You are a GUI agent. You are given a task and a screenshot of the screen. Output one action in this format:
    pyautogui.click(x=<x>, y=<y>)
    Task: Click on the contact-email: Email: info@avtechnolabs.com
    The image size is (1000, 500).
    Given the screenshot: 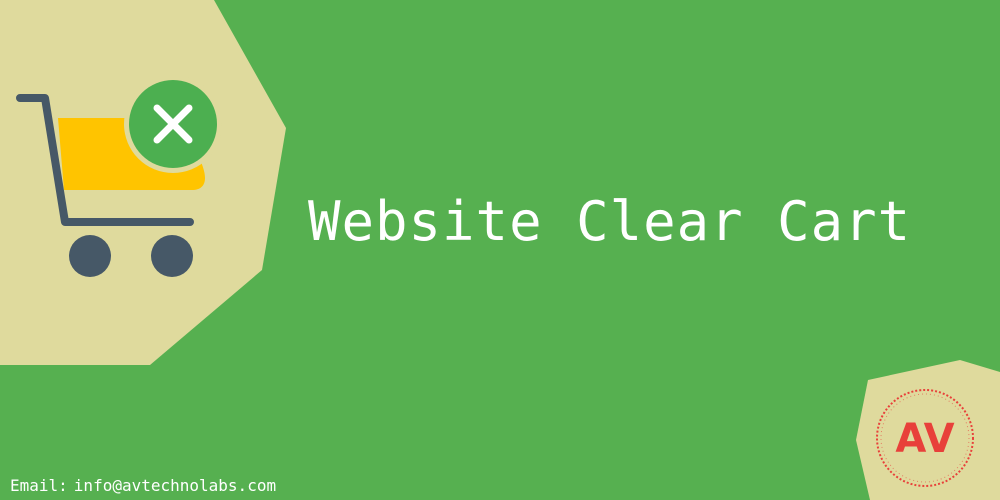 What is the action you would take?
    pyautogui.click(x=143, y=485)
    